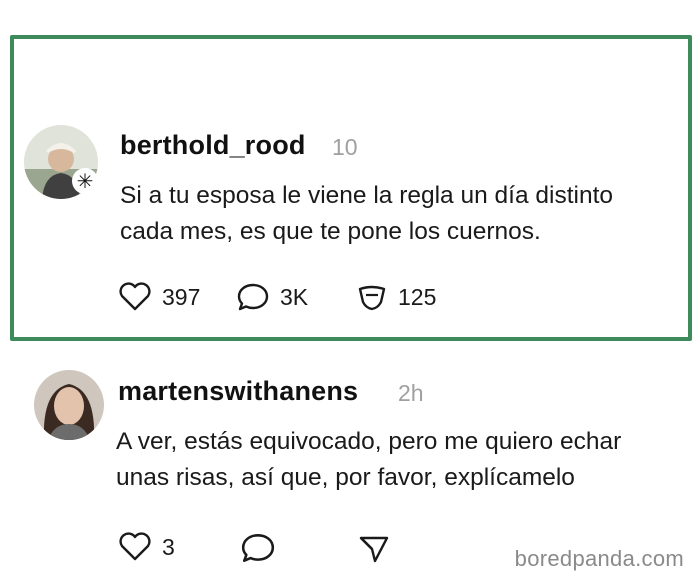 This screenshot has width=700, height=584. I want to click on username: martenswithanens, so click(238, 391).